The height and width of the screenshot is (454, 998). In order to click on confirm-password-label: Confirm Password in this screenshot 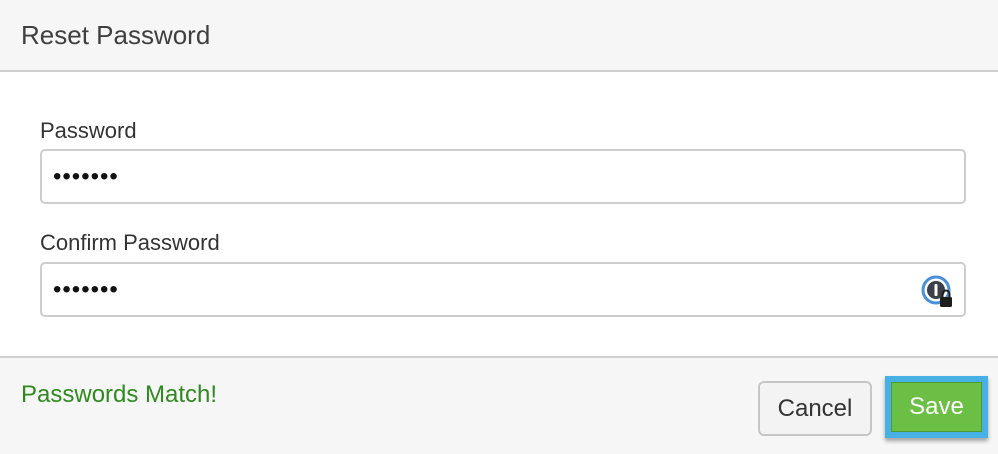, I will do `click(130, 242)`.